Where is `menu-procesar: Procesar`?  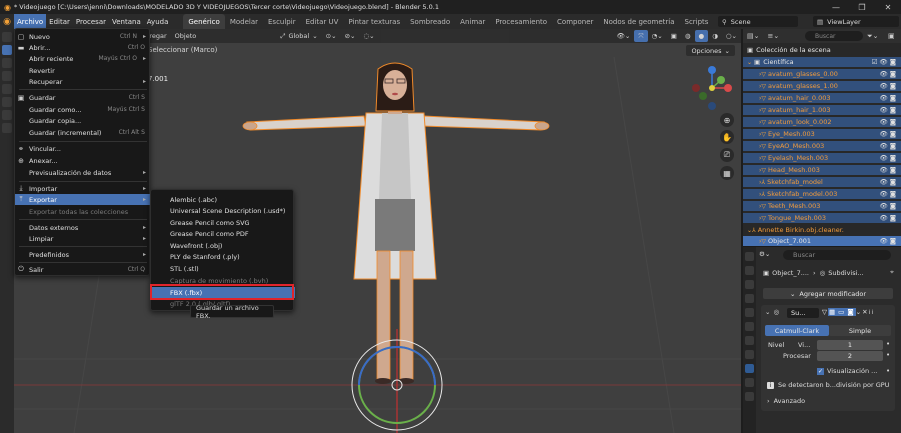
menu-procesar: Procesar is located at coordinates (91, 21).